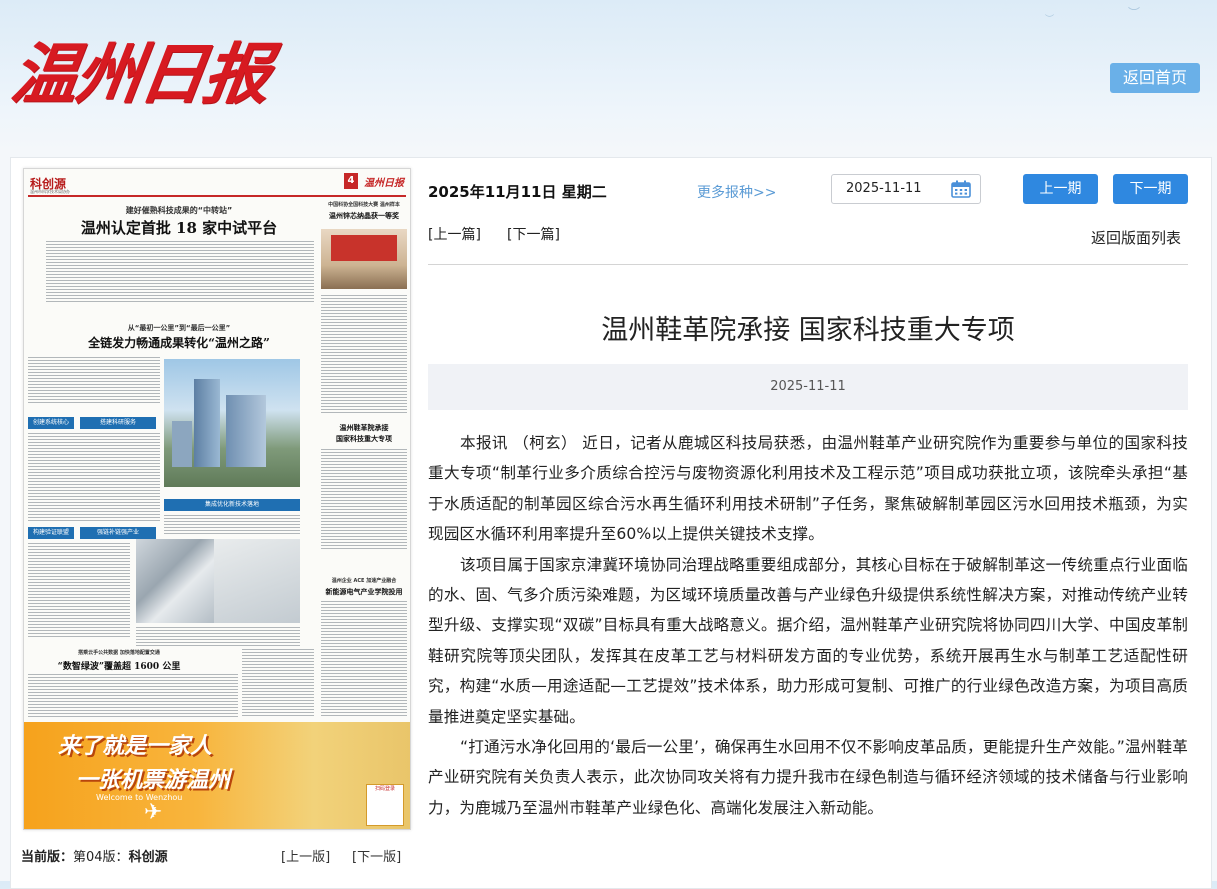 The width and height of the screenshot is (1217, 889). I want to click on current-page-number: 第04版：, so click(101, 857).